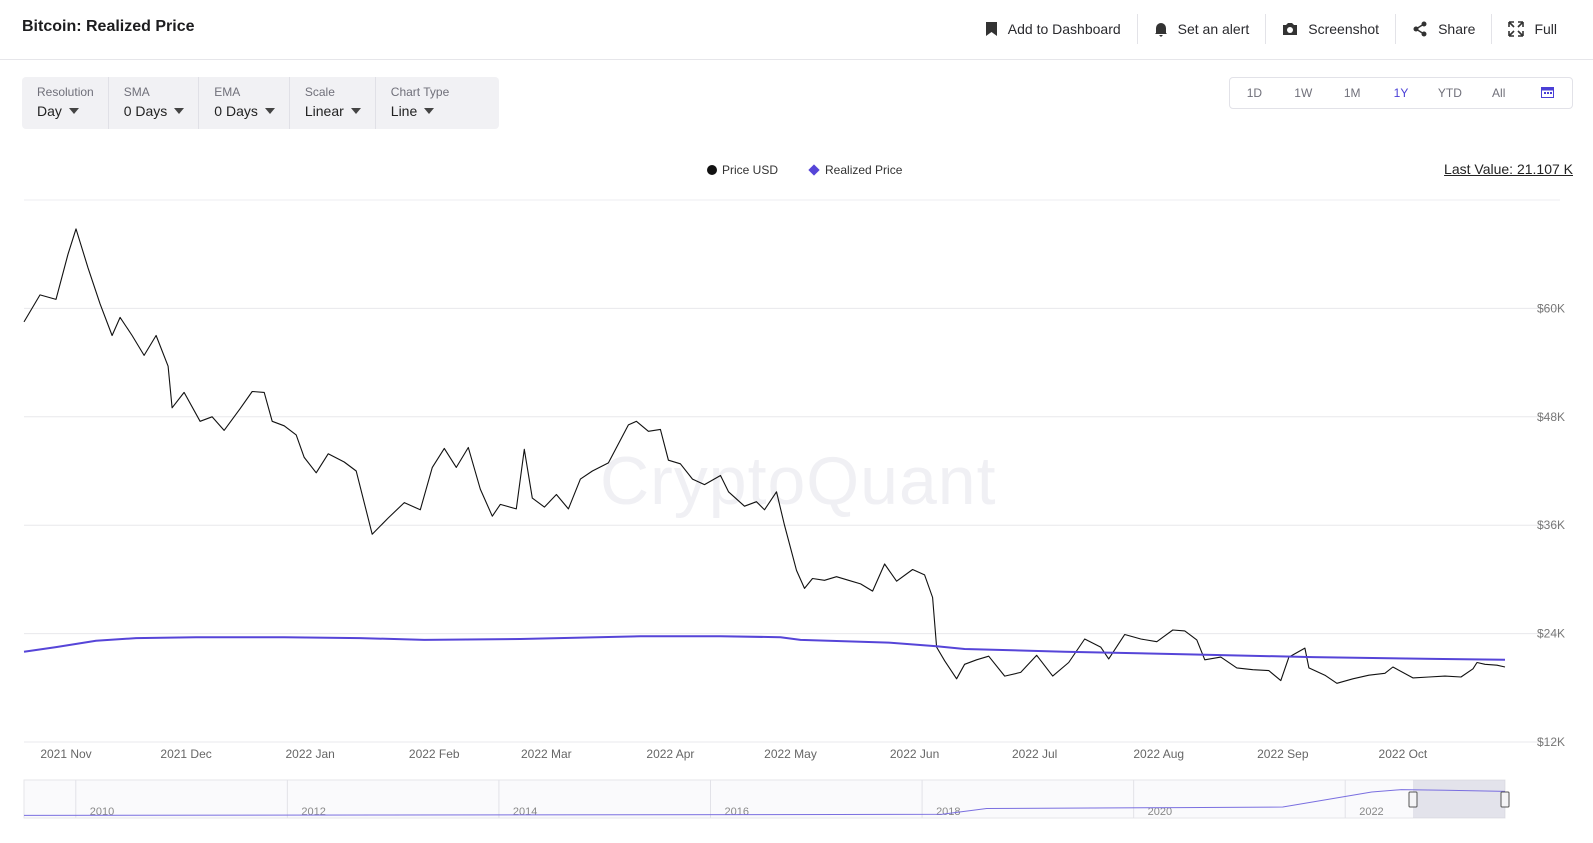 The height and width of the screenshot is (843, 1593). What do you see at coordinates (185, 754) in the screenshot?
I see `x-tick-label: 2021 Dec` at bounding box center [185, 754].